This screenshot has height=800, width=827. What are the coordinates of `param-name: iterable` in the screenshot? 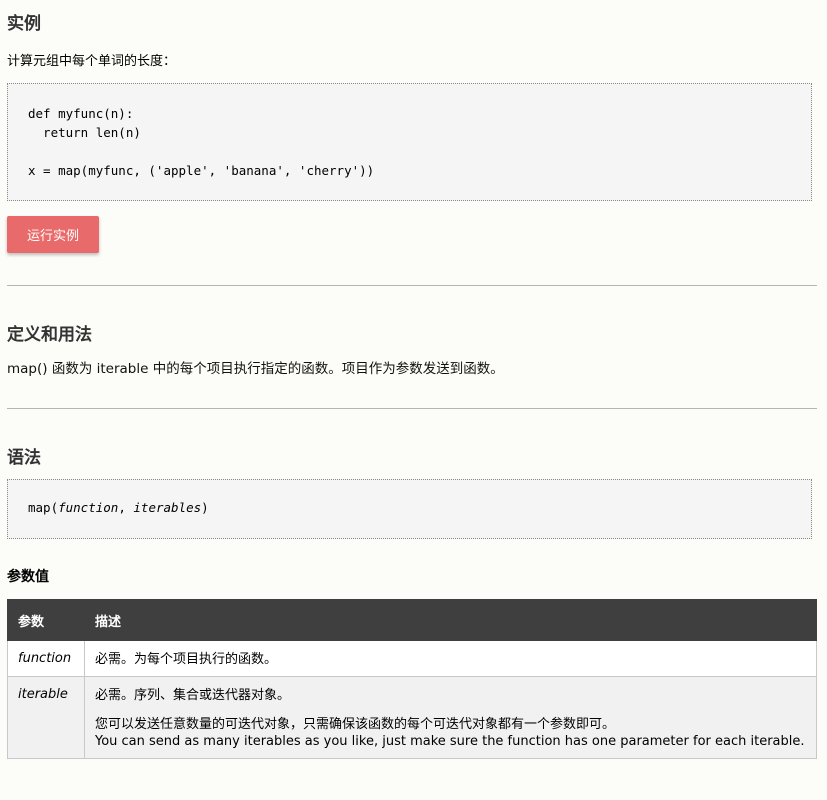 It's located at (46, 717).